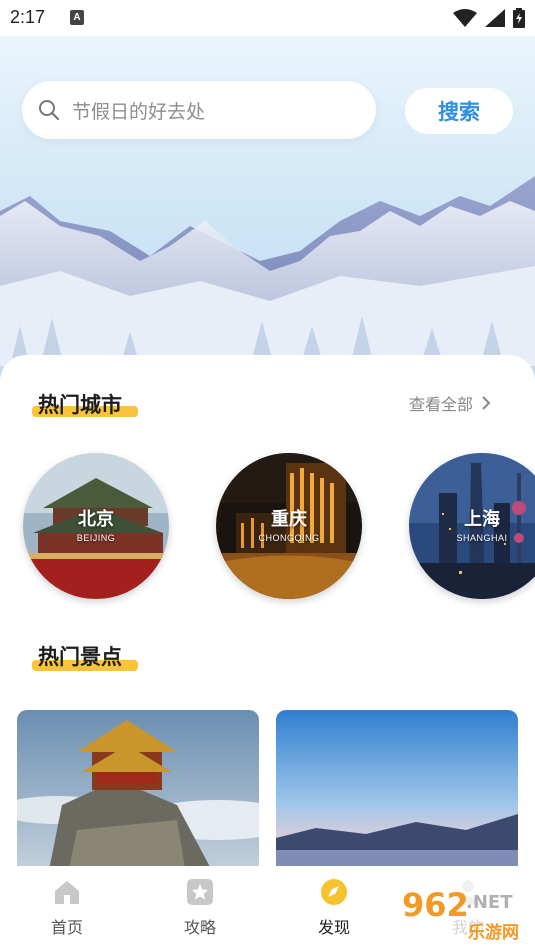 This screenshot has width=535, height=952. Describe the element at coordinates (289, 519) in the screenshot. I see `city-name: 重庆` at that location.